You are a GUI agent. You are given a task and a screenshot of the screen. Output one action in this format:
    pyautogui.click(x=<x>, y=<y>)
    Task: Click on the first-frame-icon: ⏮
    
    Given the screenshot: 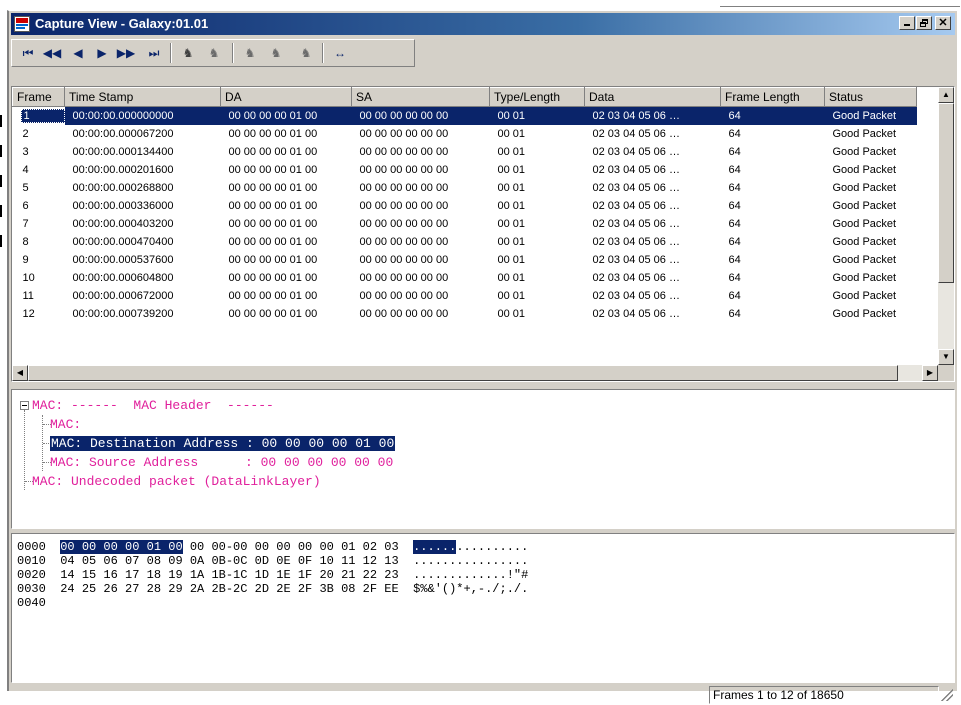 What is the action you would take?
    pyautogui.click(x=28, y=53)
    